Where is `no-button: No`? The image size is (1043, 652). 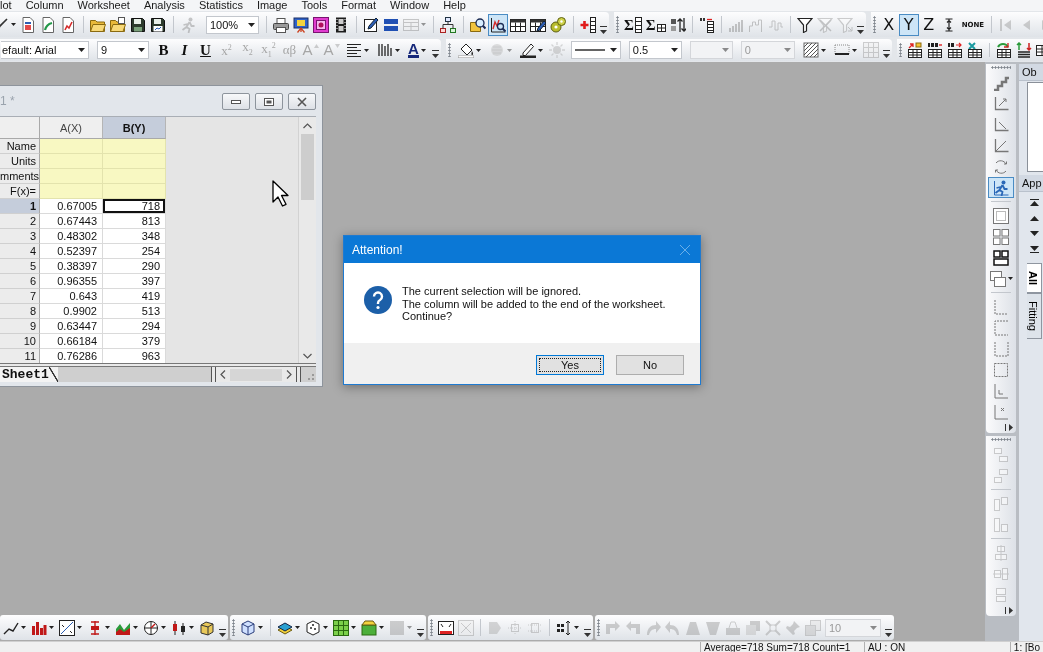 no-button: No is located at coordinates (650, 364).